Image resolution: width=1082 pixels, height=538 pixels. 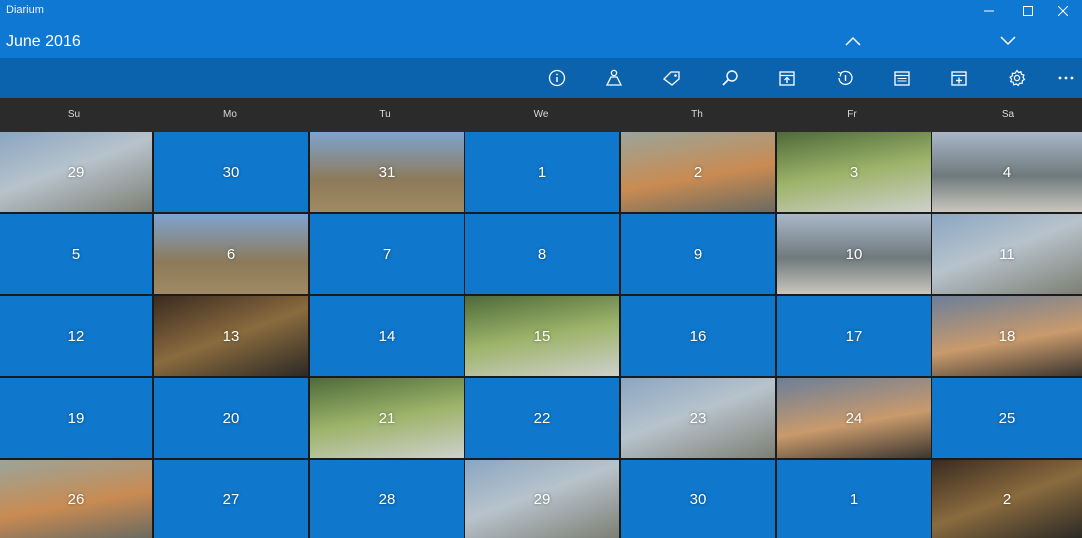 I want to click on info-button, so click(x=557, y=78).